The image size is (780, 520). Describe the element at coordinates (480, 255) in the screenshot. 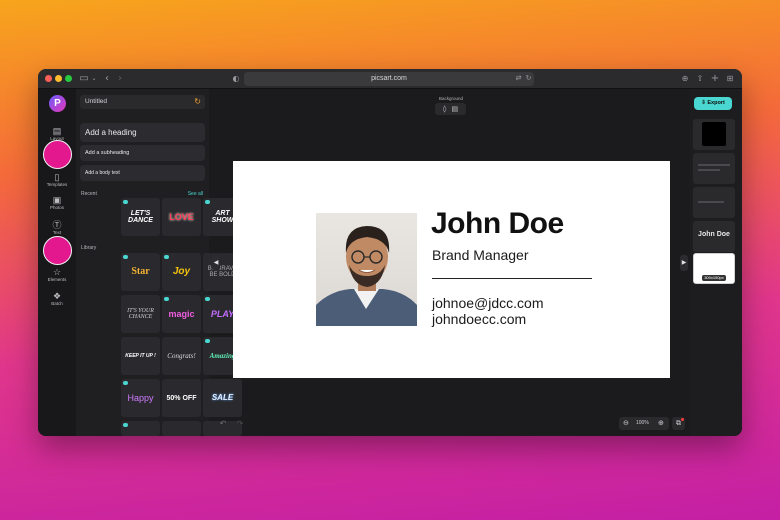

I see `card-role: Brand Manager` at that location.